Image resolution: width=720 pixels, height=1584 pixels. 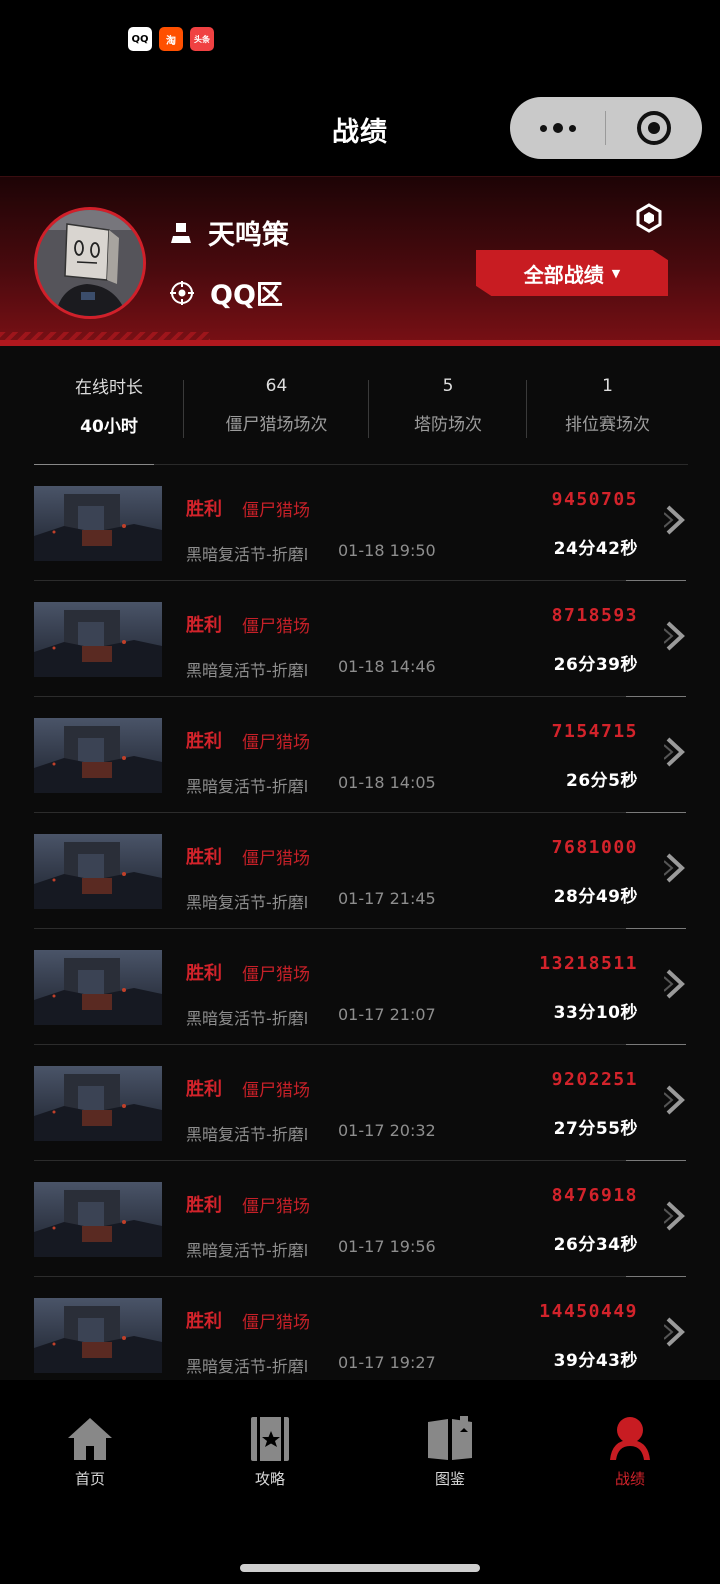 What do you see at coordinates (607, 405) in the screenshot?
I see `stat-ranked: 1 排位赛场次` at bounding box center [607, 405].